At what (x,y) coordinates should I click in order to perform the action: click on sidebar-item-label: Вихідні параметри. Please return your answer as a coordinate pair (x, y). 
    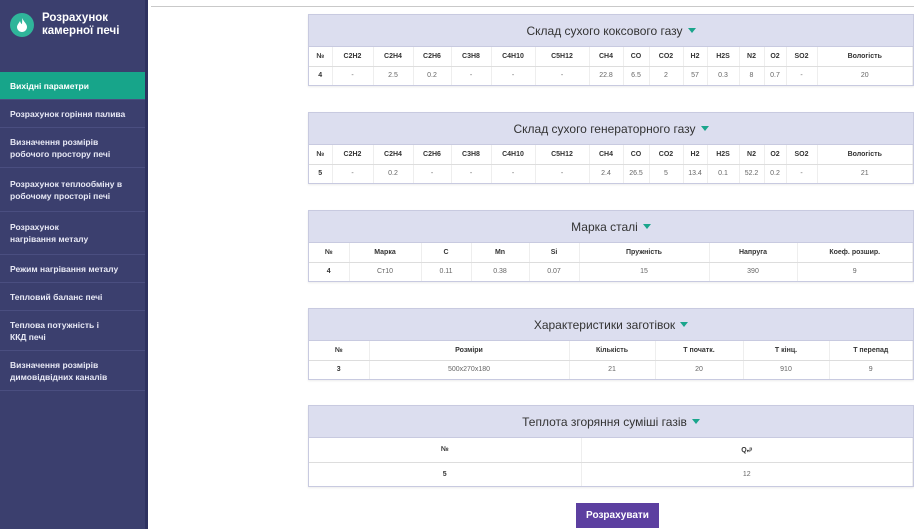
    Looking at the image, I should click on (49, 85).